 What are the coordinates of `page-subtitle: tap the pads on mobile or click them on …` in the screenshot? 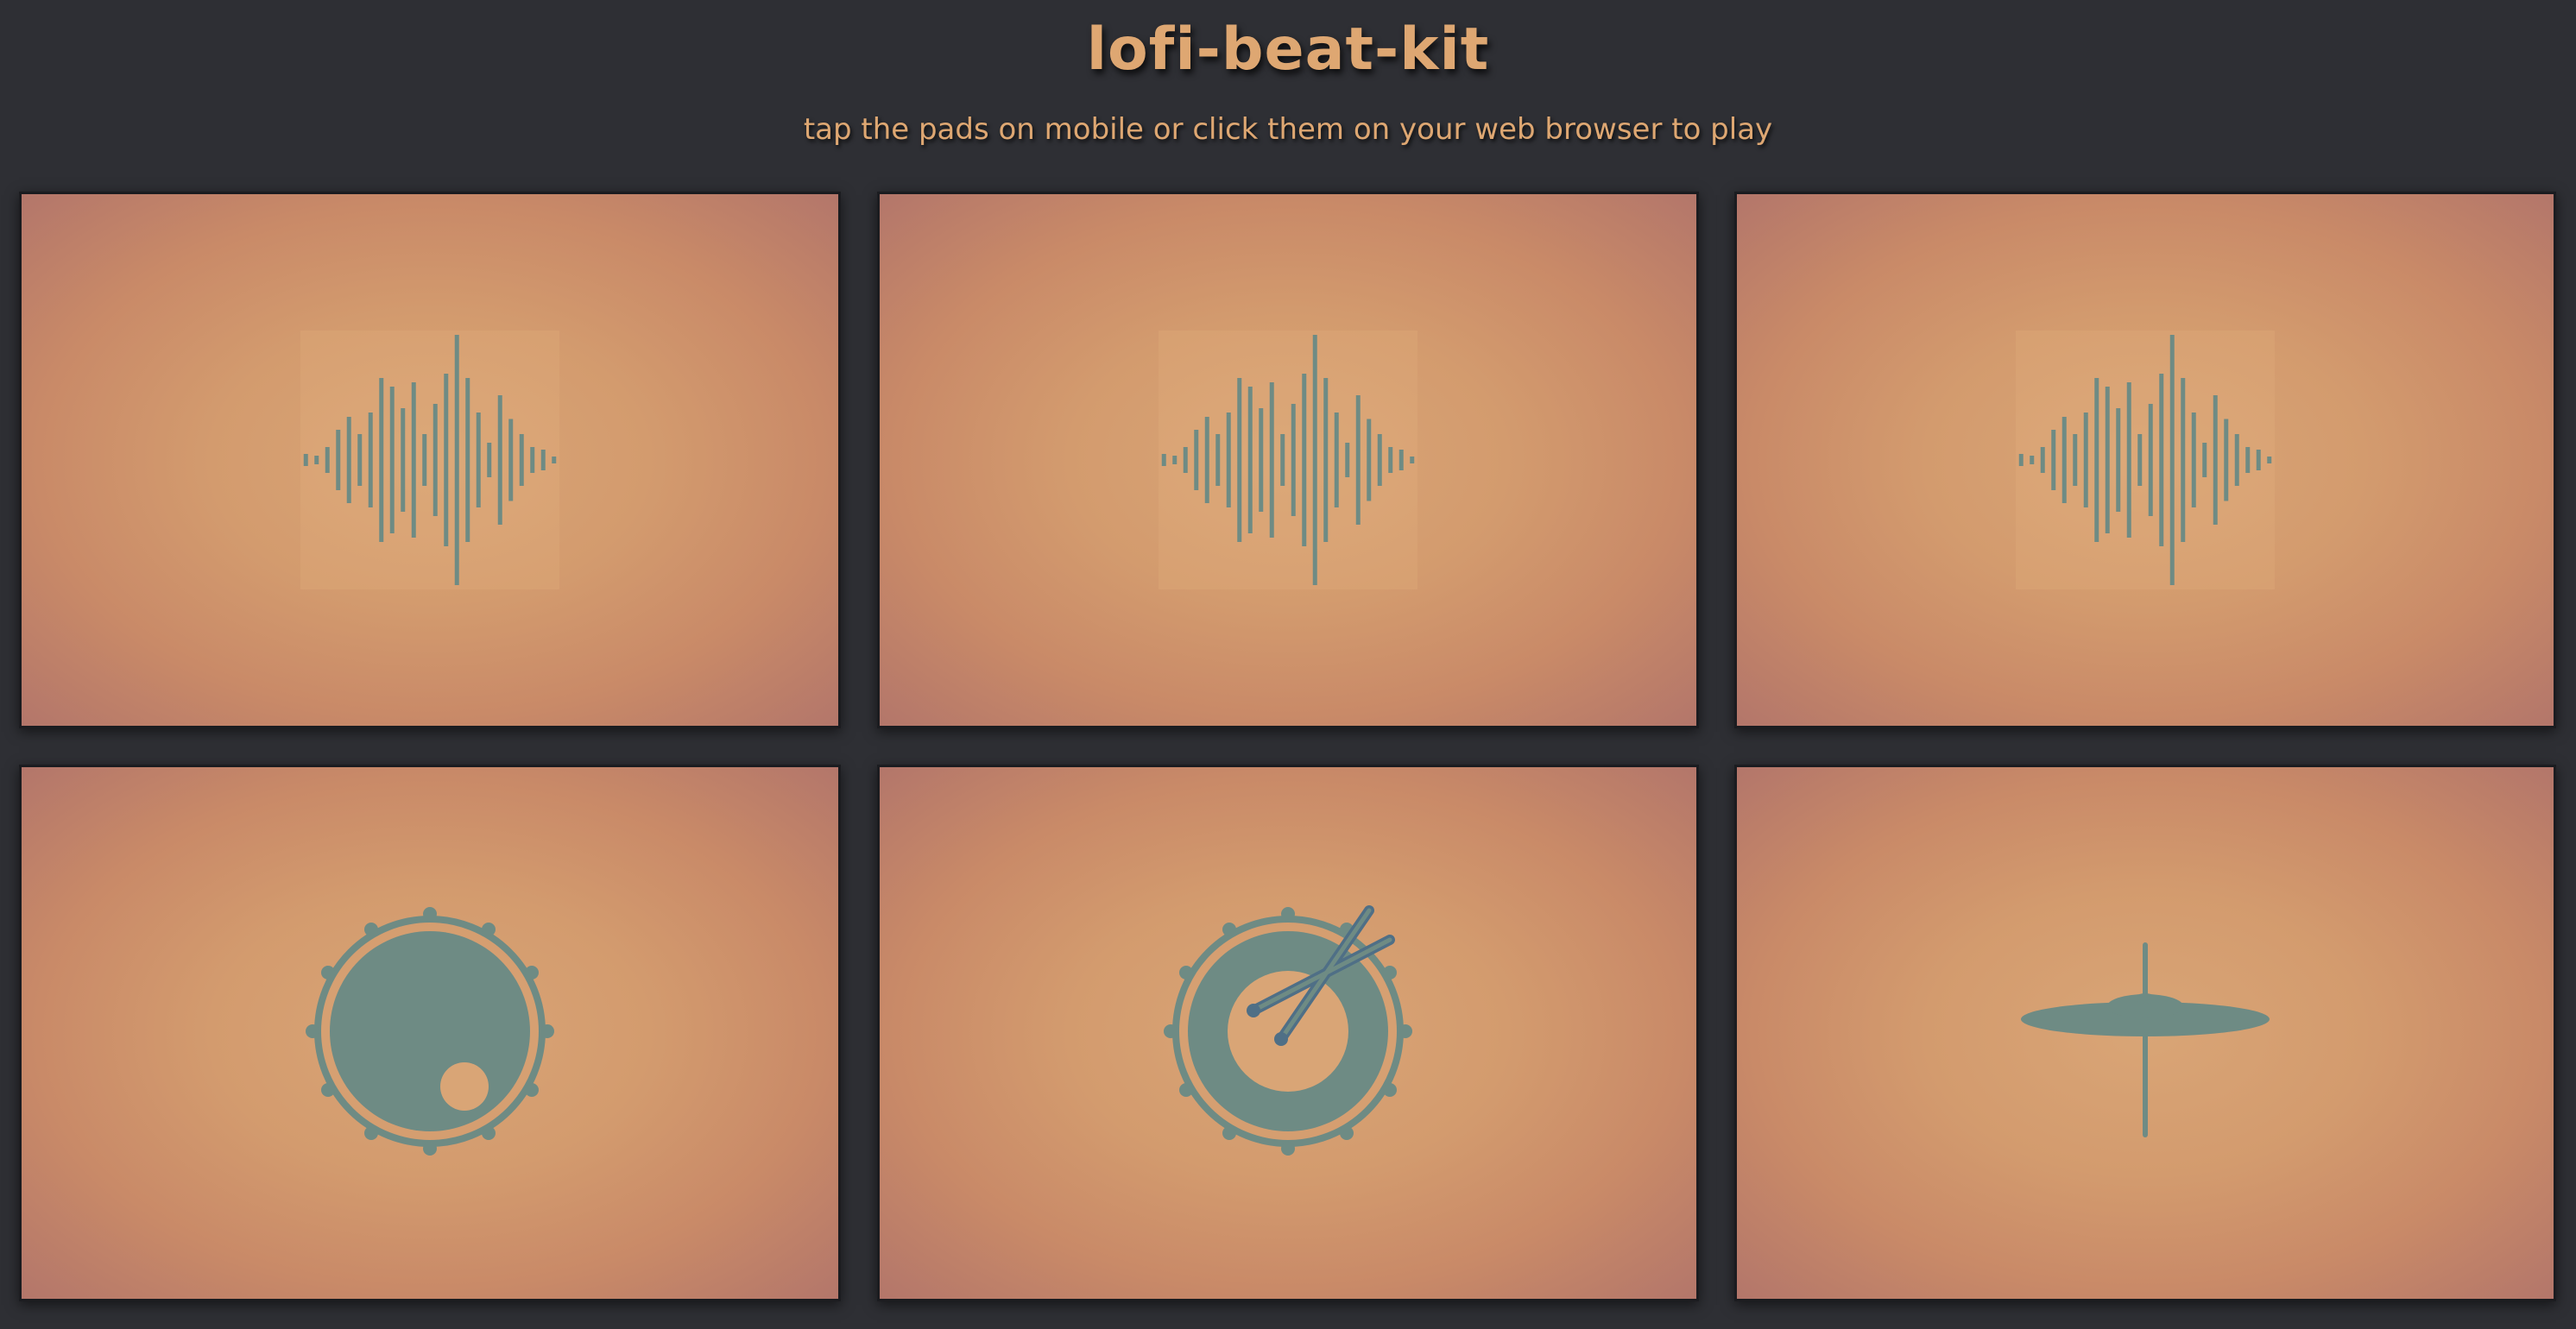 It's located at (1288, 130).